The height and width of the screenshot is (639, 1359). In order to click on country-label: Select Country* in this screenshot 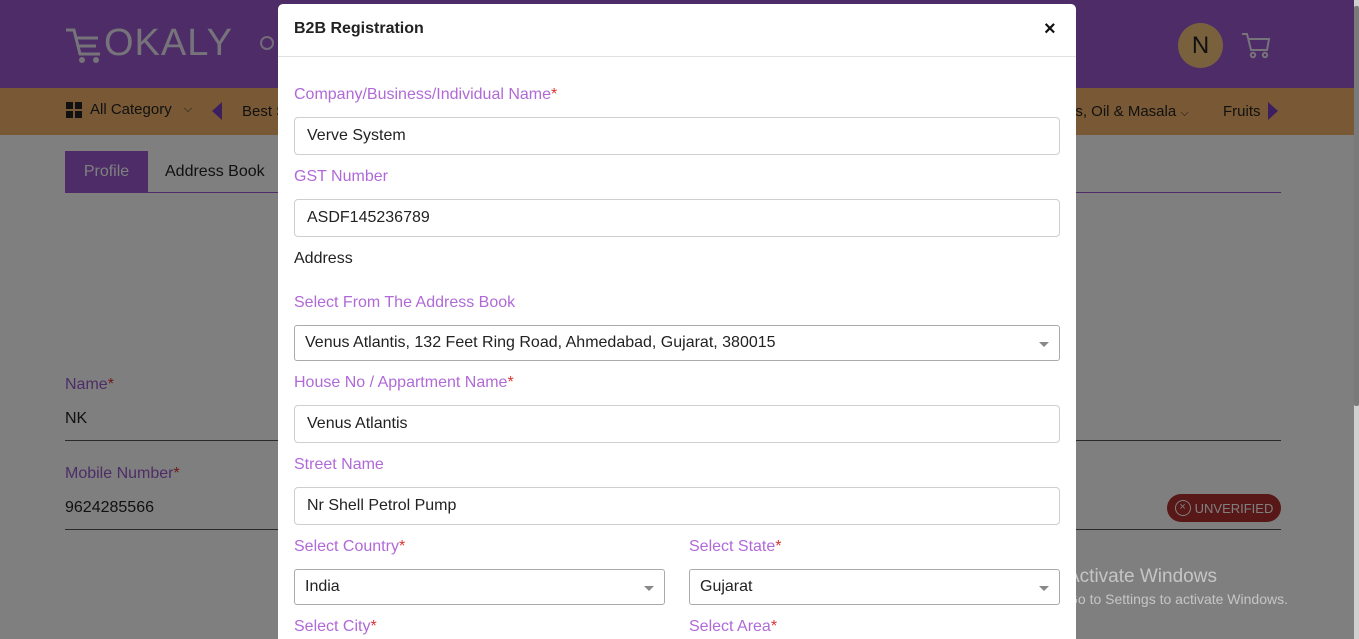, I will do `click(350, 546)`.